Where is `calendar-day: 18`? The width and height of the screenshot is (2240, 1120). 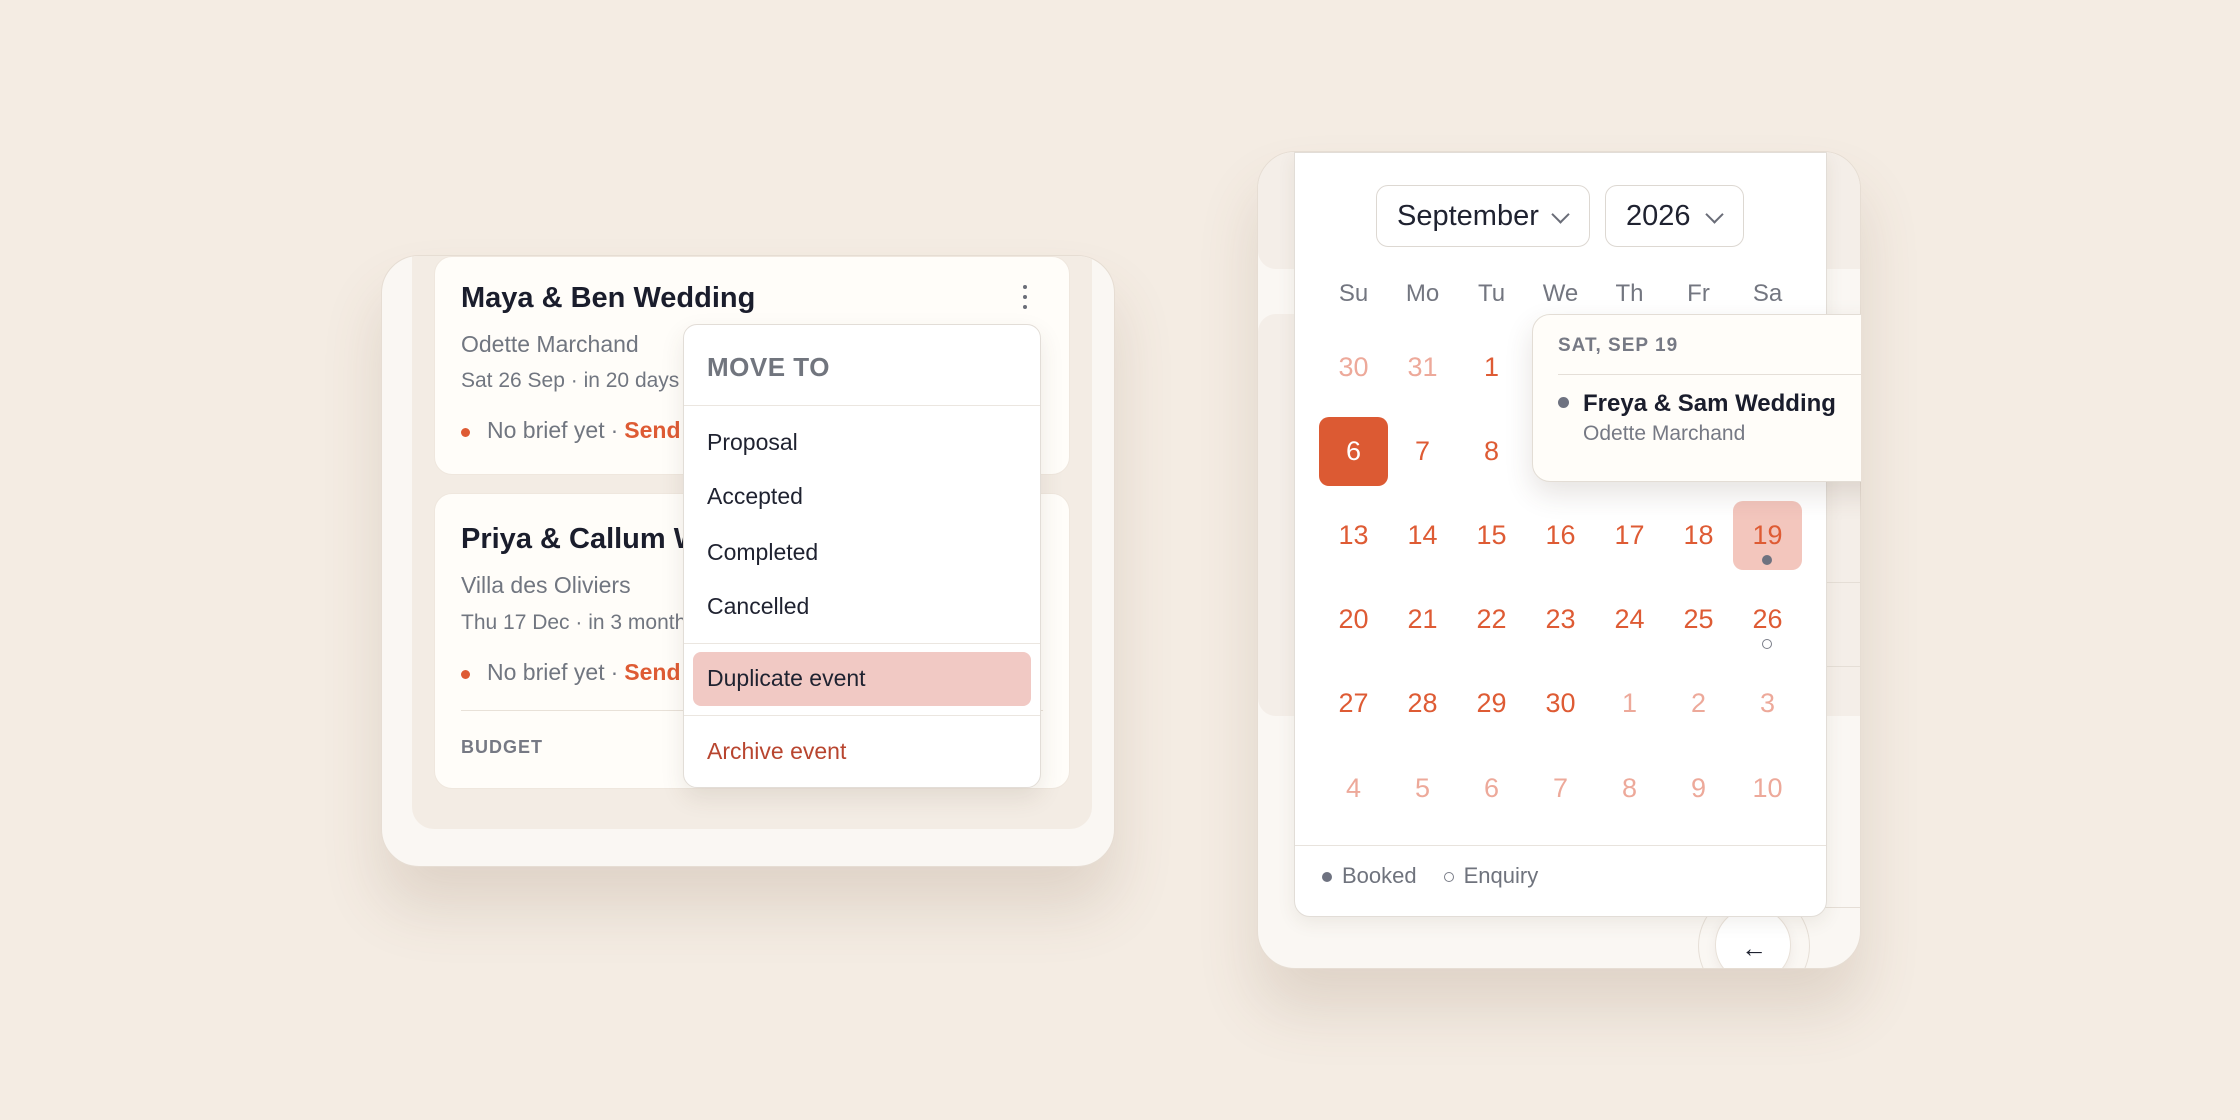
calendar-day: 18 is located at coordinates (1698, 535).